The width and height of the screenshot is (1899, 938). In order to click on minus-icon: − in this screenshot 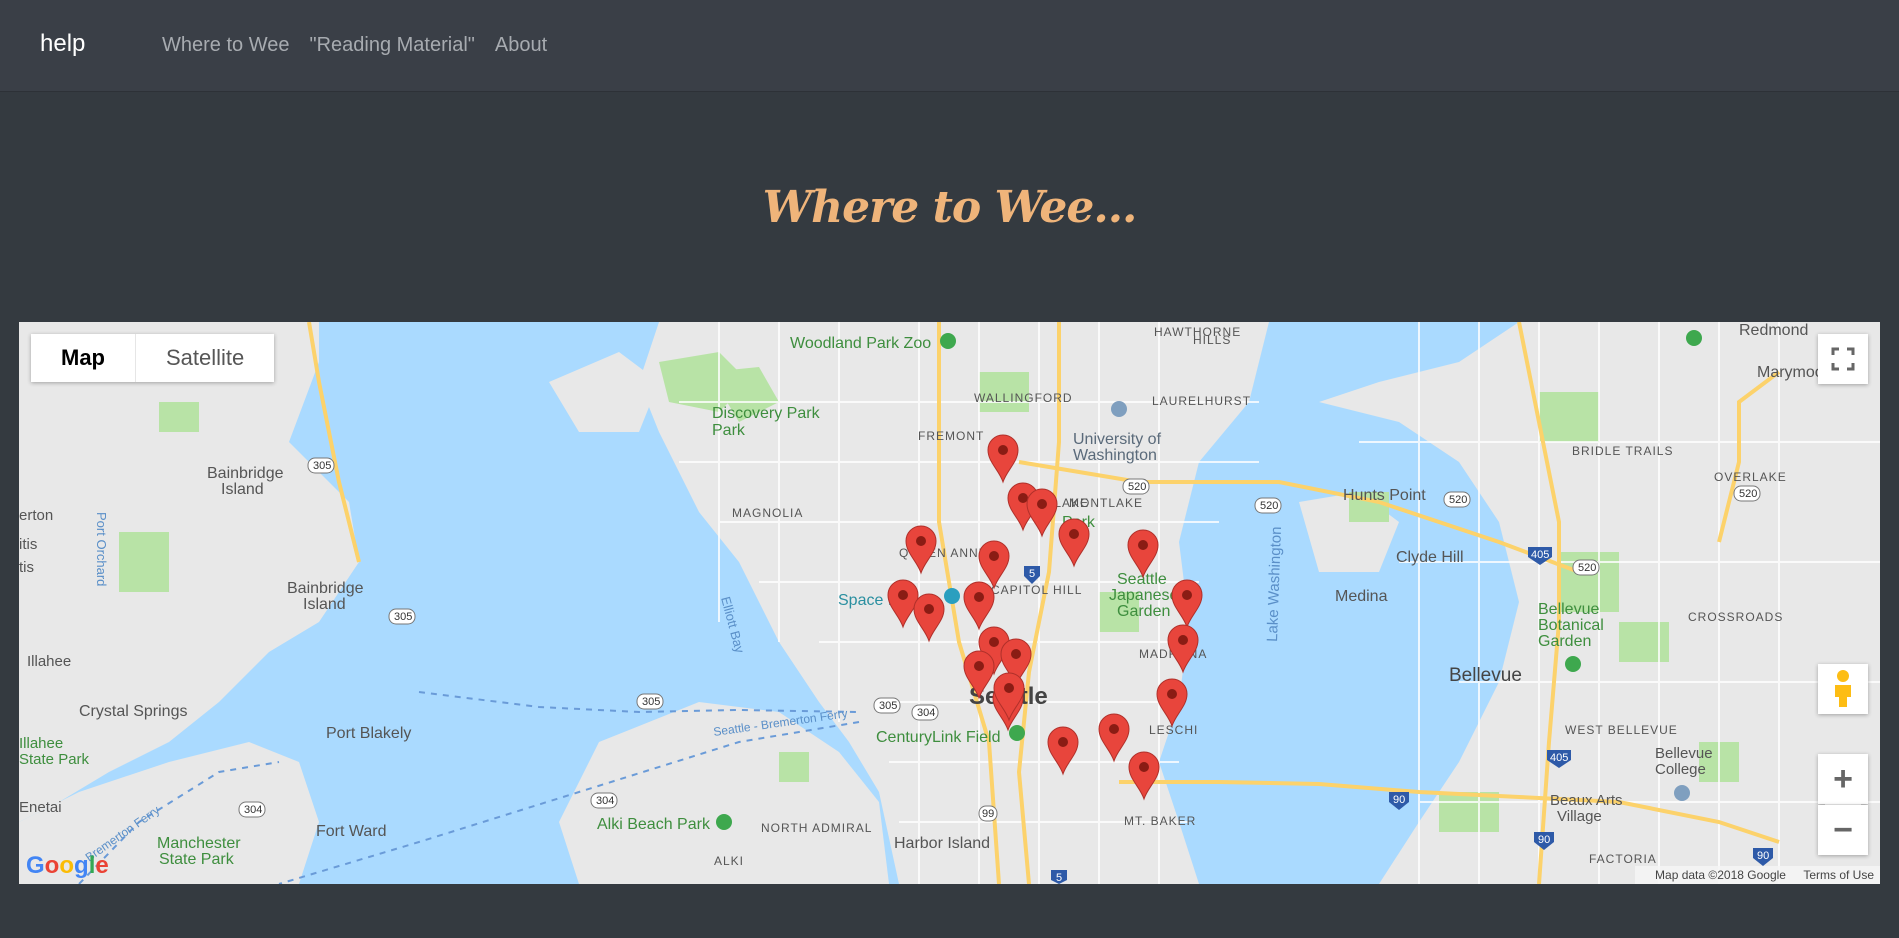, I will do `click(1843, 830)`.